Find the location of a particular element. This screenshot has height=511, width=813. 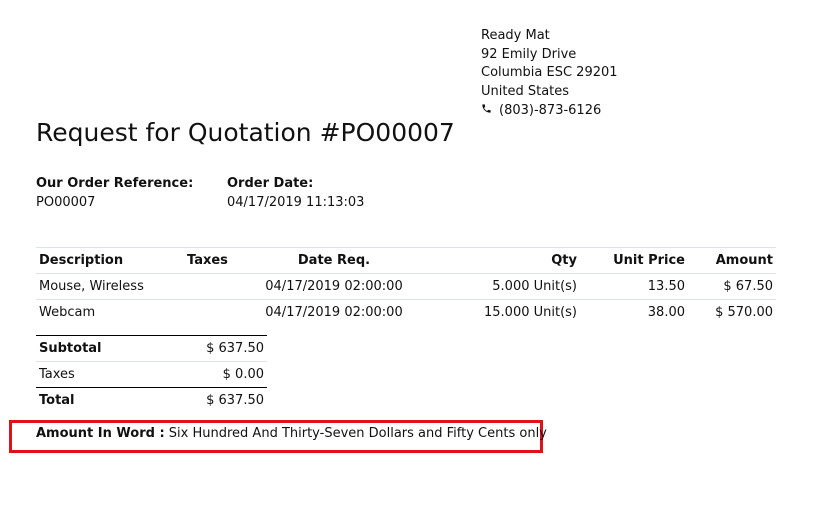

column-header-unit-price: Unit Price is located at coordinates (634, 260).